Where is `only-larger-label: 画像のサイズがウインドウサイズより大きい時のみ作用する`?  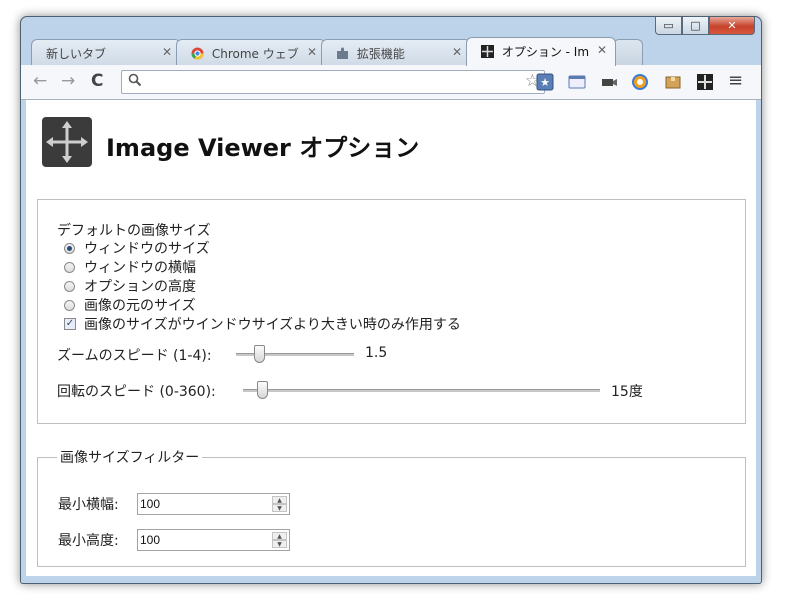 only-larger-label: 画像のサイズがウインドウサイズより大きい時のみ作用する is located at coordinates (272, 324).